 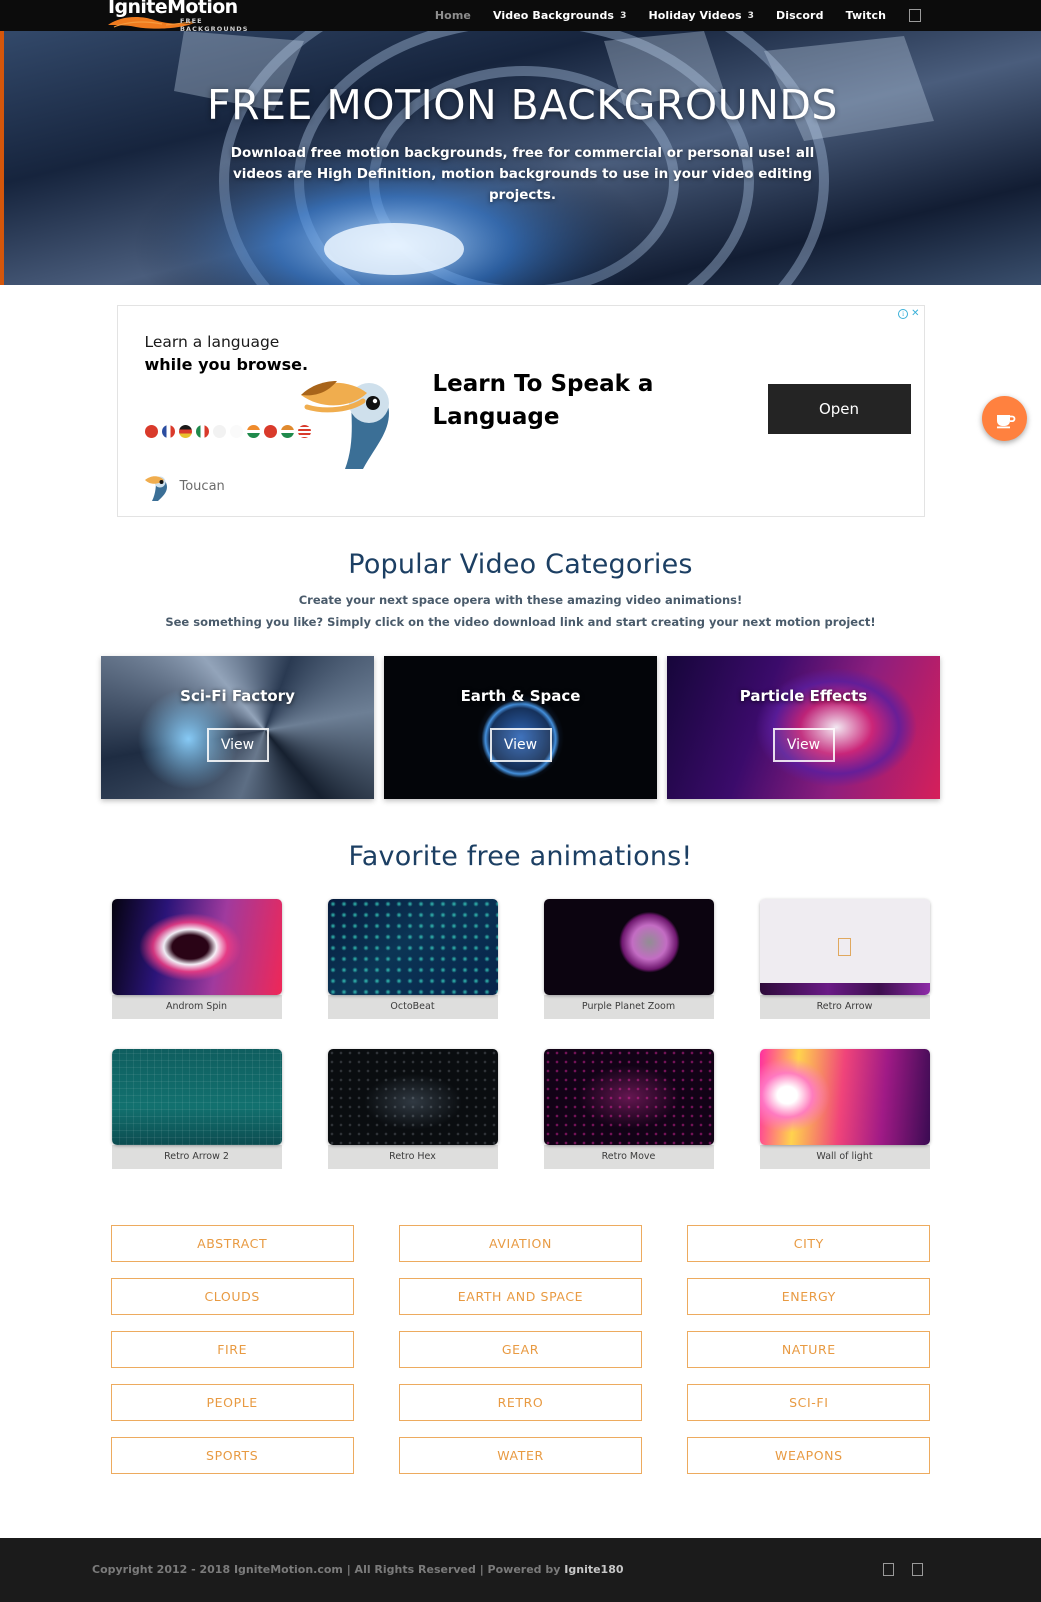 I want to click on nav-item-holiday-videos: Holiday Videos 3, so click(x=701, y=15).